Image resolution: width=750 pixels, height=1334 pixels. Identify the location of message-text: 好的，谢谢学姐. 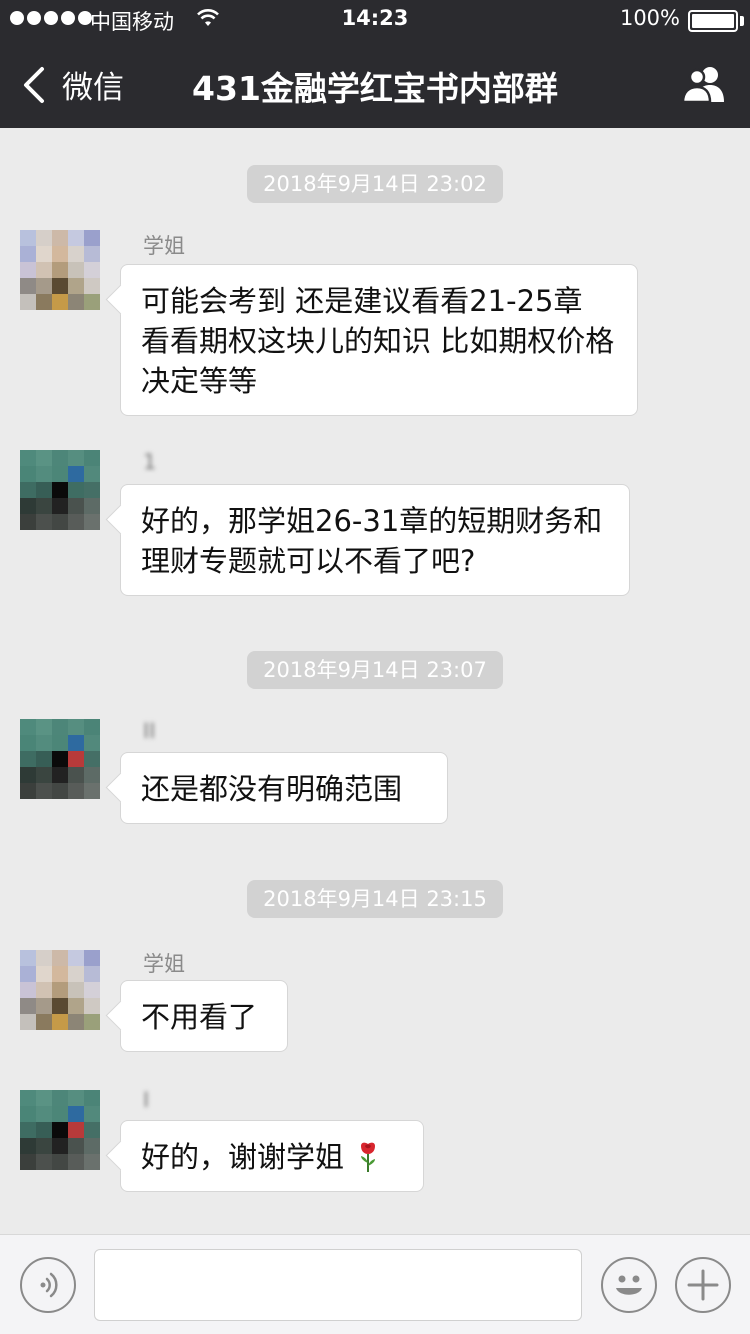
(243, 1157).